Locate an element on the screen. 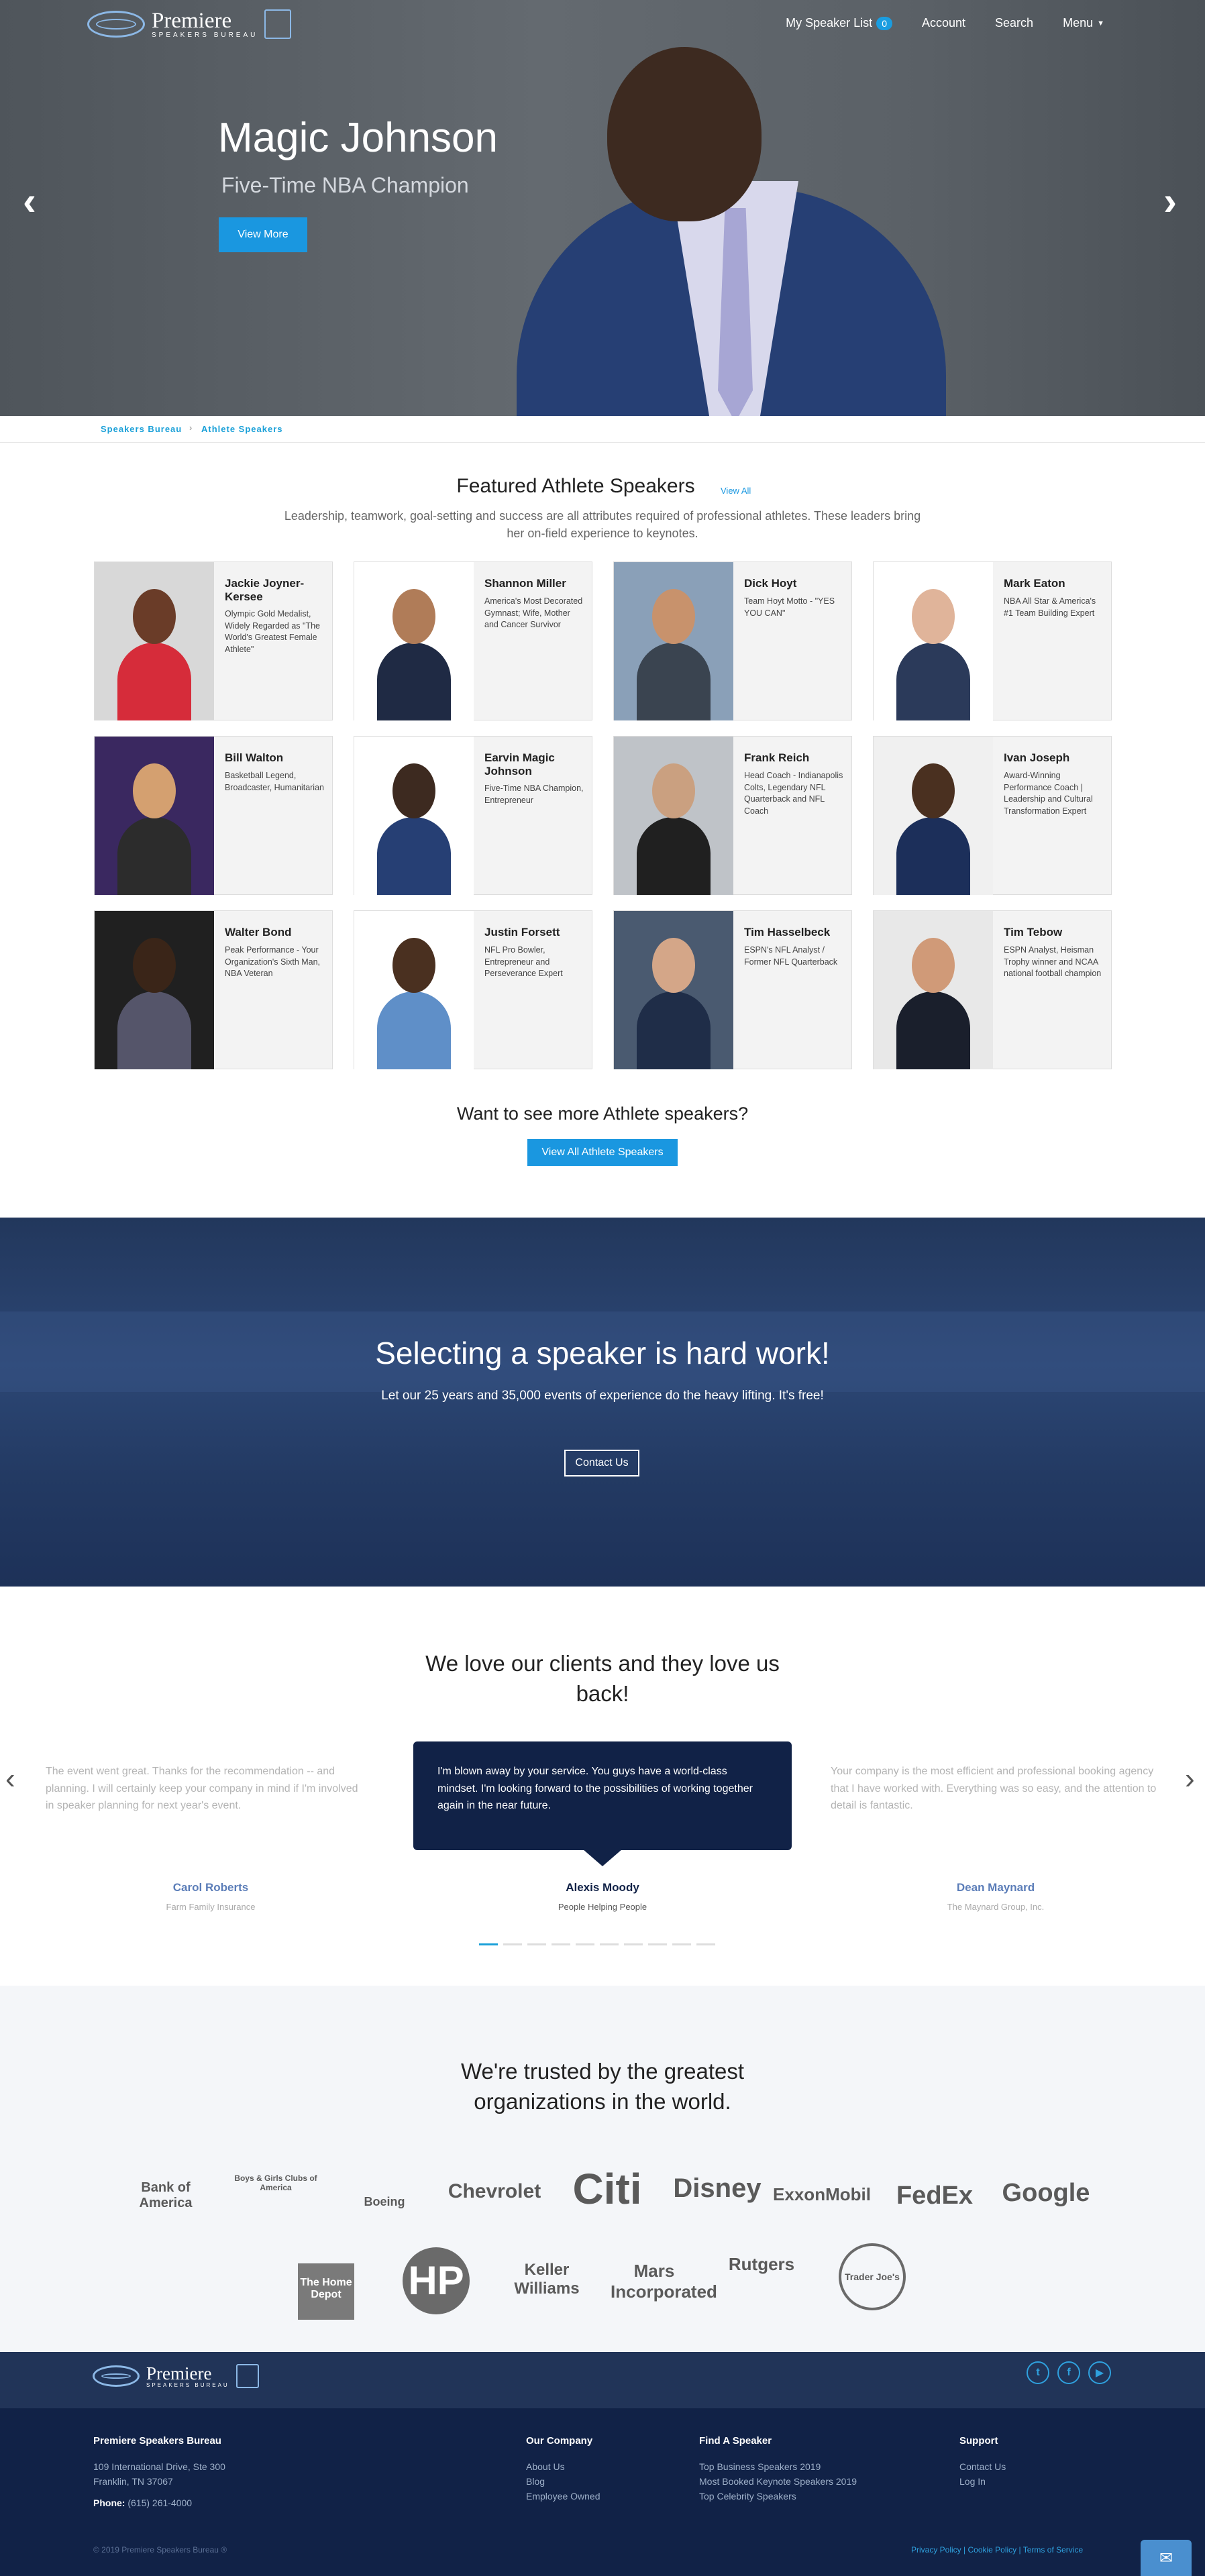 The width and height of the screenshot is (1205, 2576). youtube-icon: ▶ is located at coordinates (1099, 2372).